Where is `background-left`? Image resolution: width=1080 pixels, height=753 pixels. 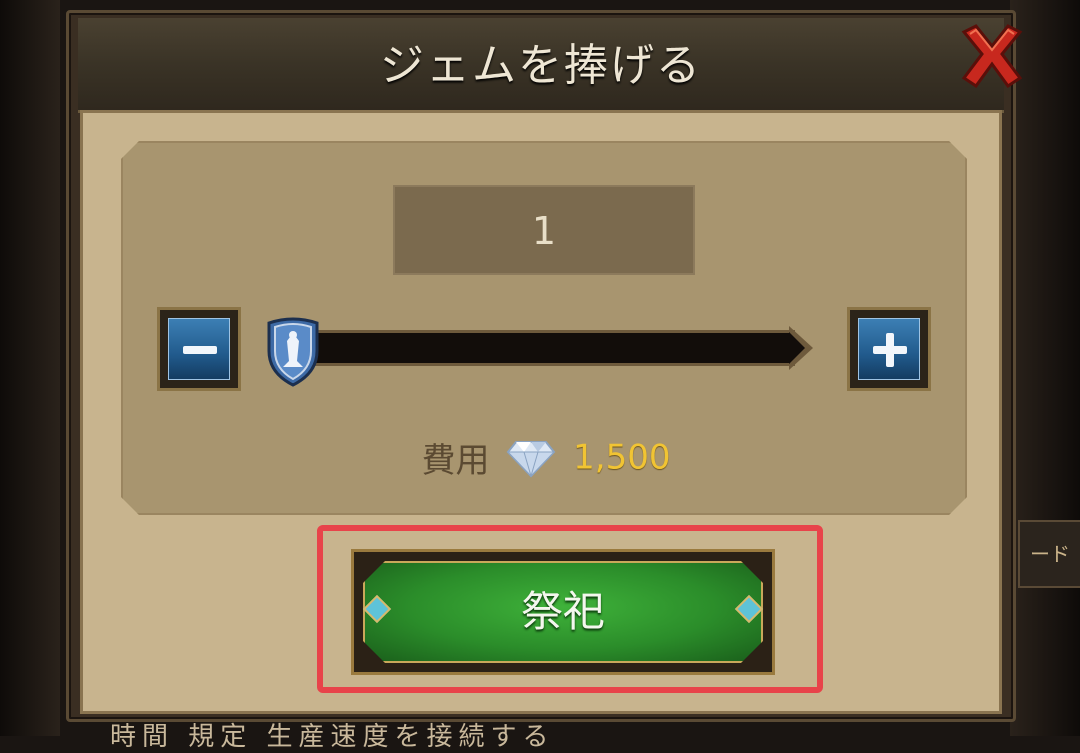
background-left is located at coordinates (30, 368).